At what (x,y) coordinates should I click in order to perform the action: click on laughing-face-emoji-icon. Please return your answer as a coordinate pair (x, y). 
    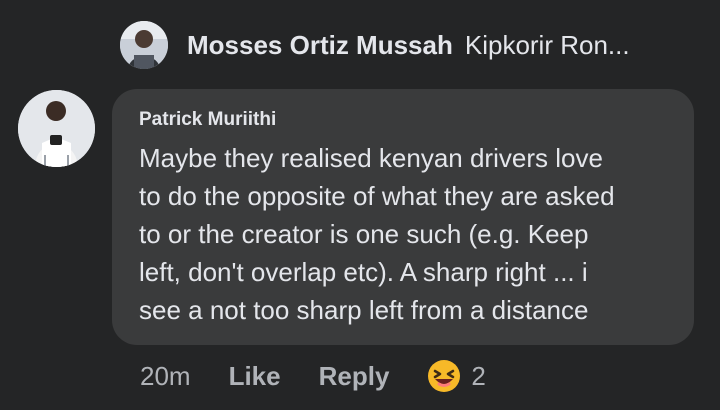
    Looking at the image, I should click on (444, 376).